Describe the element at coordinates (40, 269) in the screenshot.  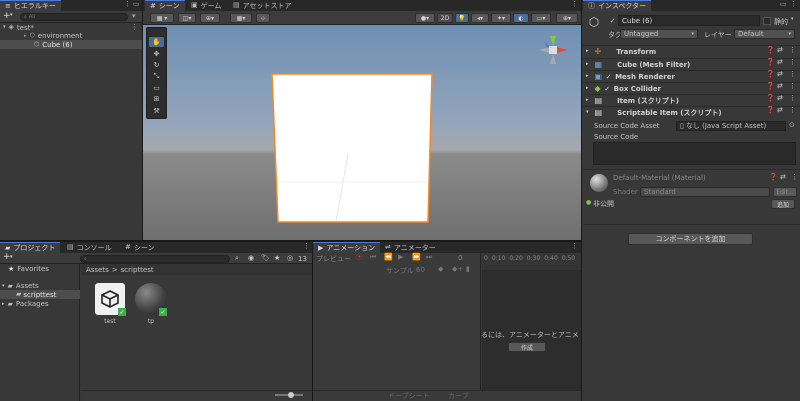
I see `tree-item-favorites: ★ Favorites` at that location.